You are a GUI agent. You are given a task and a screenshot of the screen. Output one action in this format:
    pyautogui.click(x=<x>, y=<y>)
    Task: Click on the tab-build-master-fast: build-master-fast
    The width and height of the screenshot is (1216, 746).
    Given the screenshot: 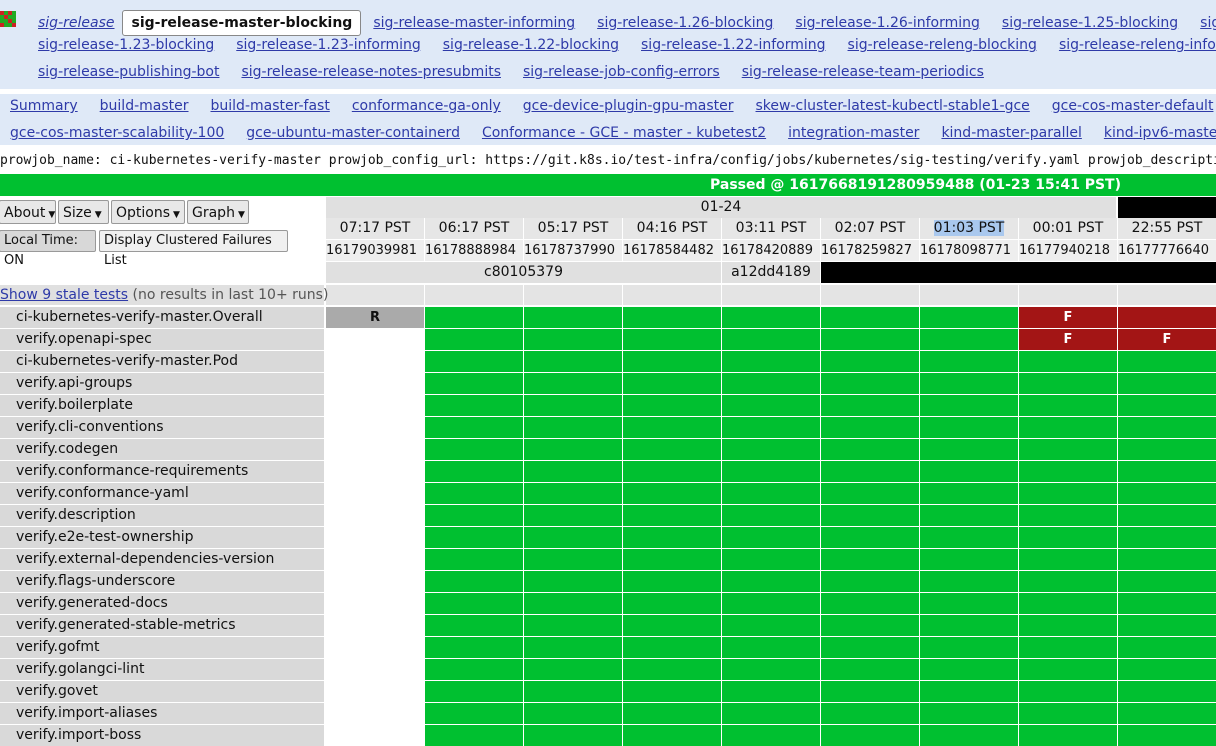 What is the action you would take?
    pyautogui.click(x=270, y=106)
    